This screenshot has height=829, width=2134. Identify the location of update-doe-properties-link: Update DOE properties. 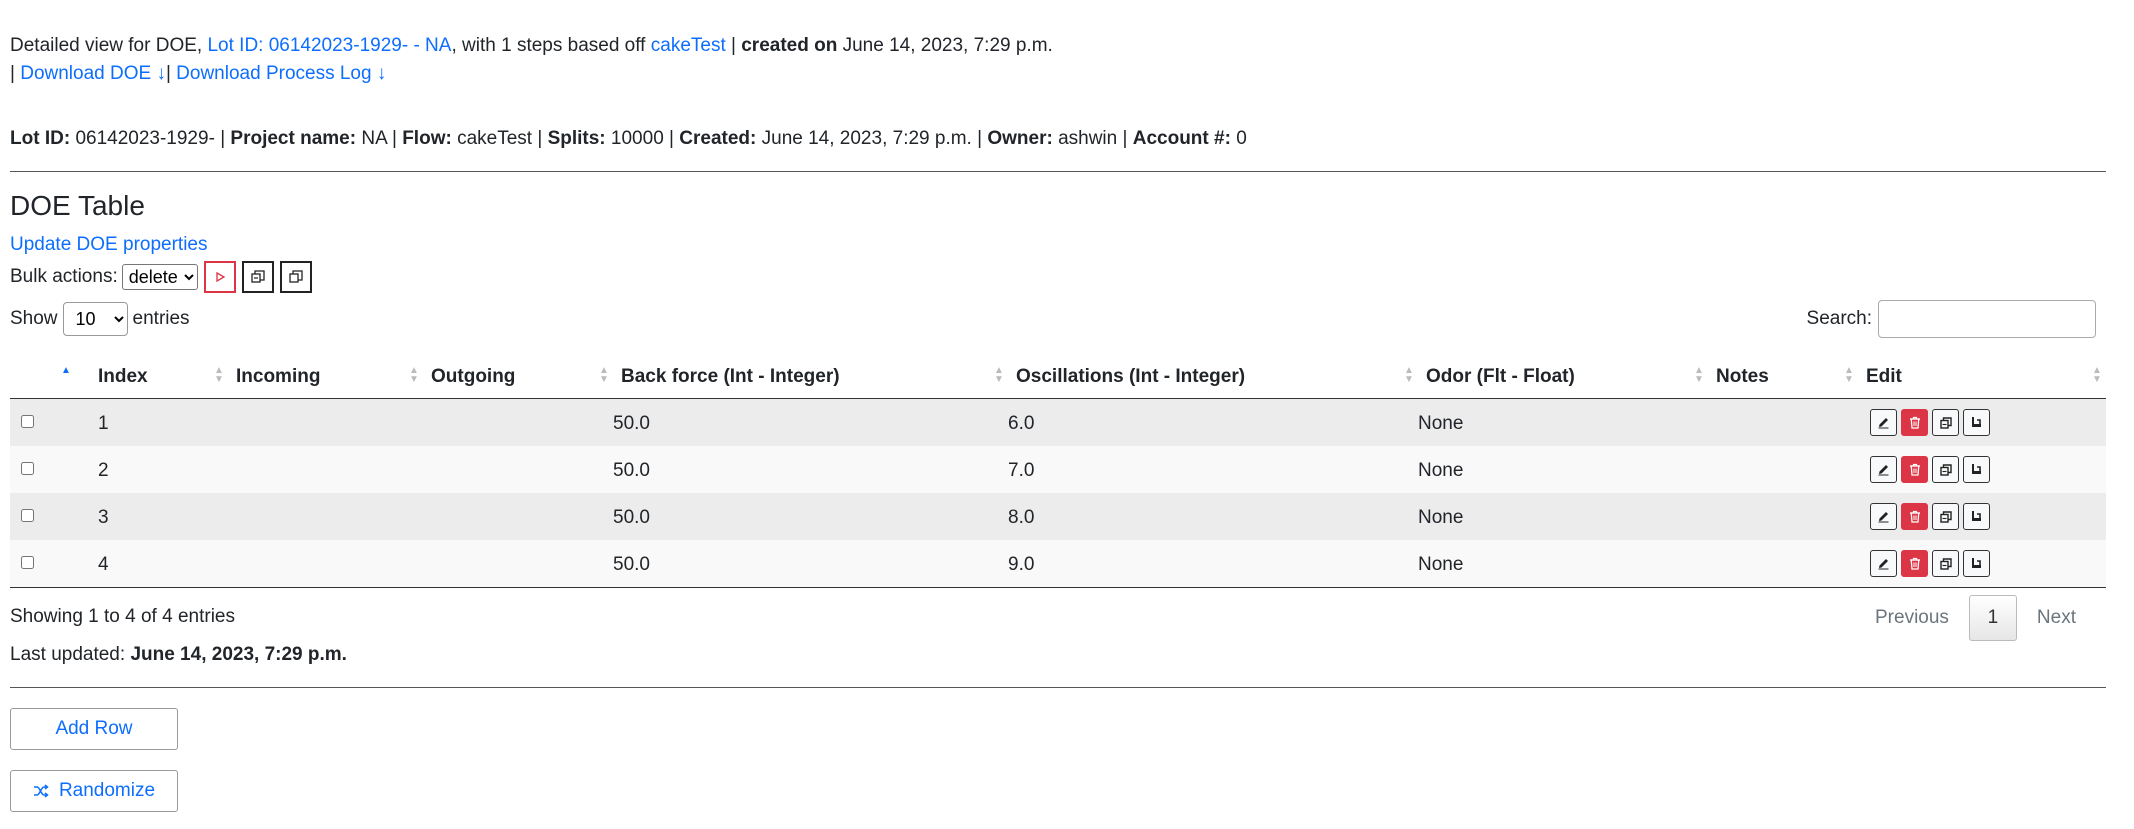
(109, 245).